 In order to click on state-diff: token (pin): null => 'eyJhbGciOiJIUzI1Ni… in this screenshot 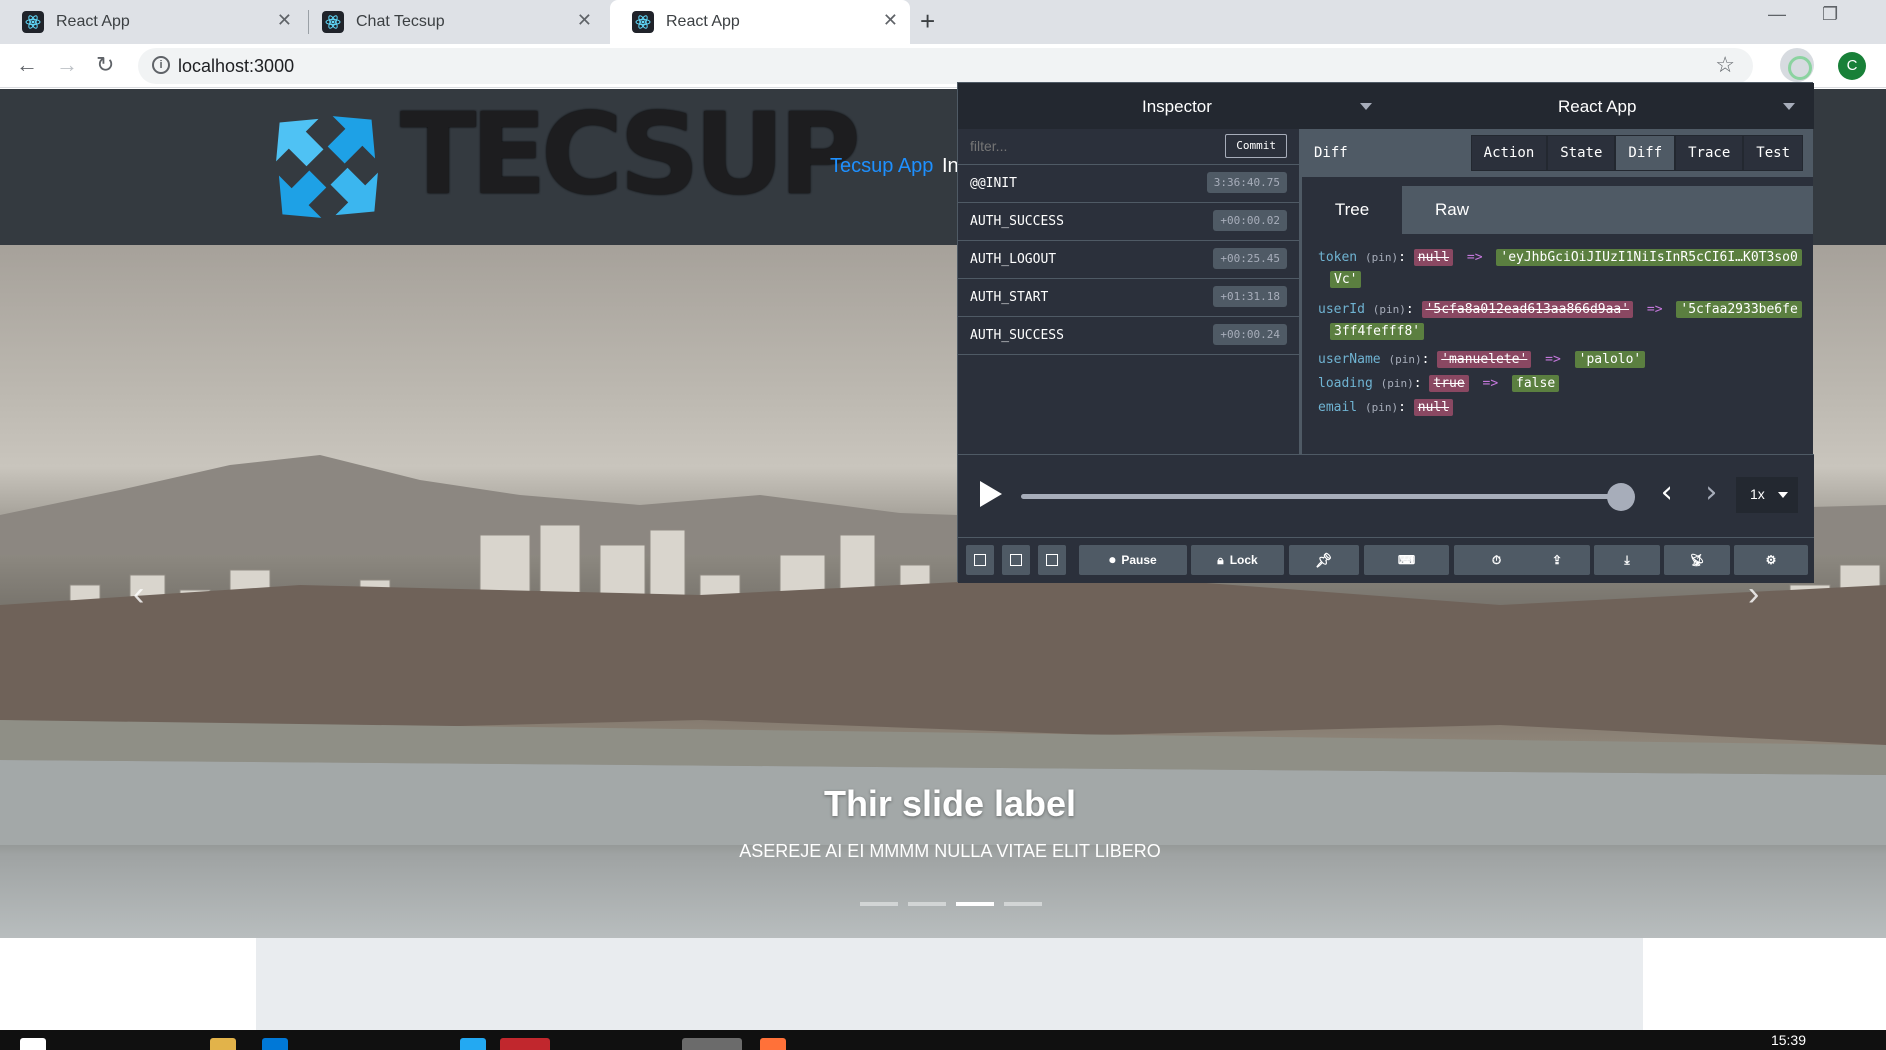, I will do `click(1565, 333)`.